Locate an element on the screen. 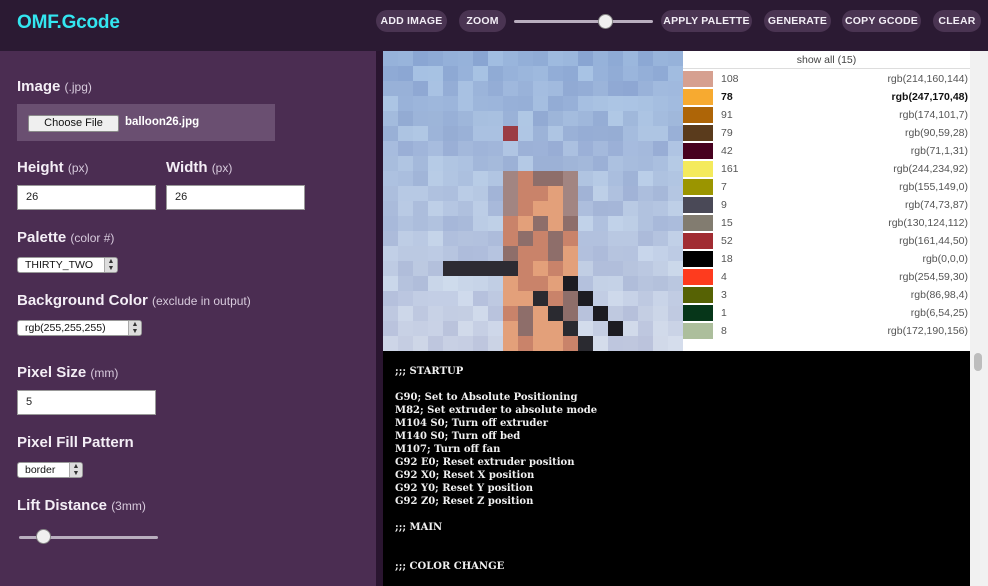  gcode-line: ;;; COLOR CHANGE is located at coordinates (450, 566).